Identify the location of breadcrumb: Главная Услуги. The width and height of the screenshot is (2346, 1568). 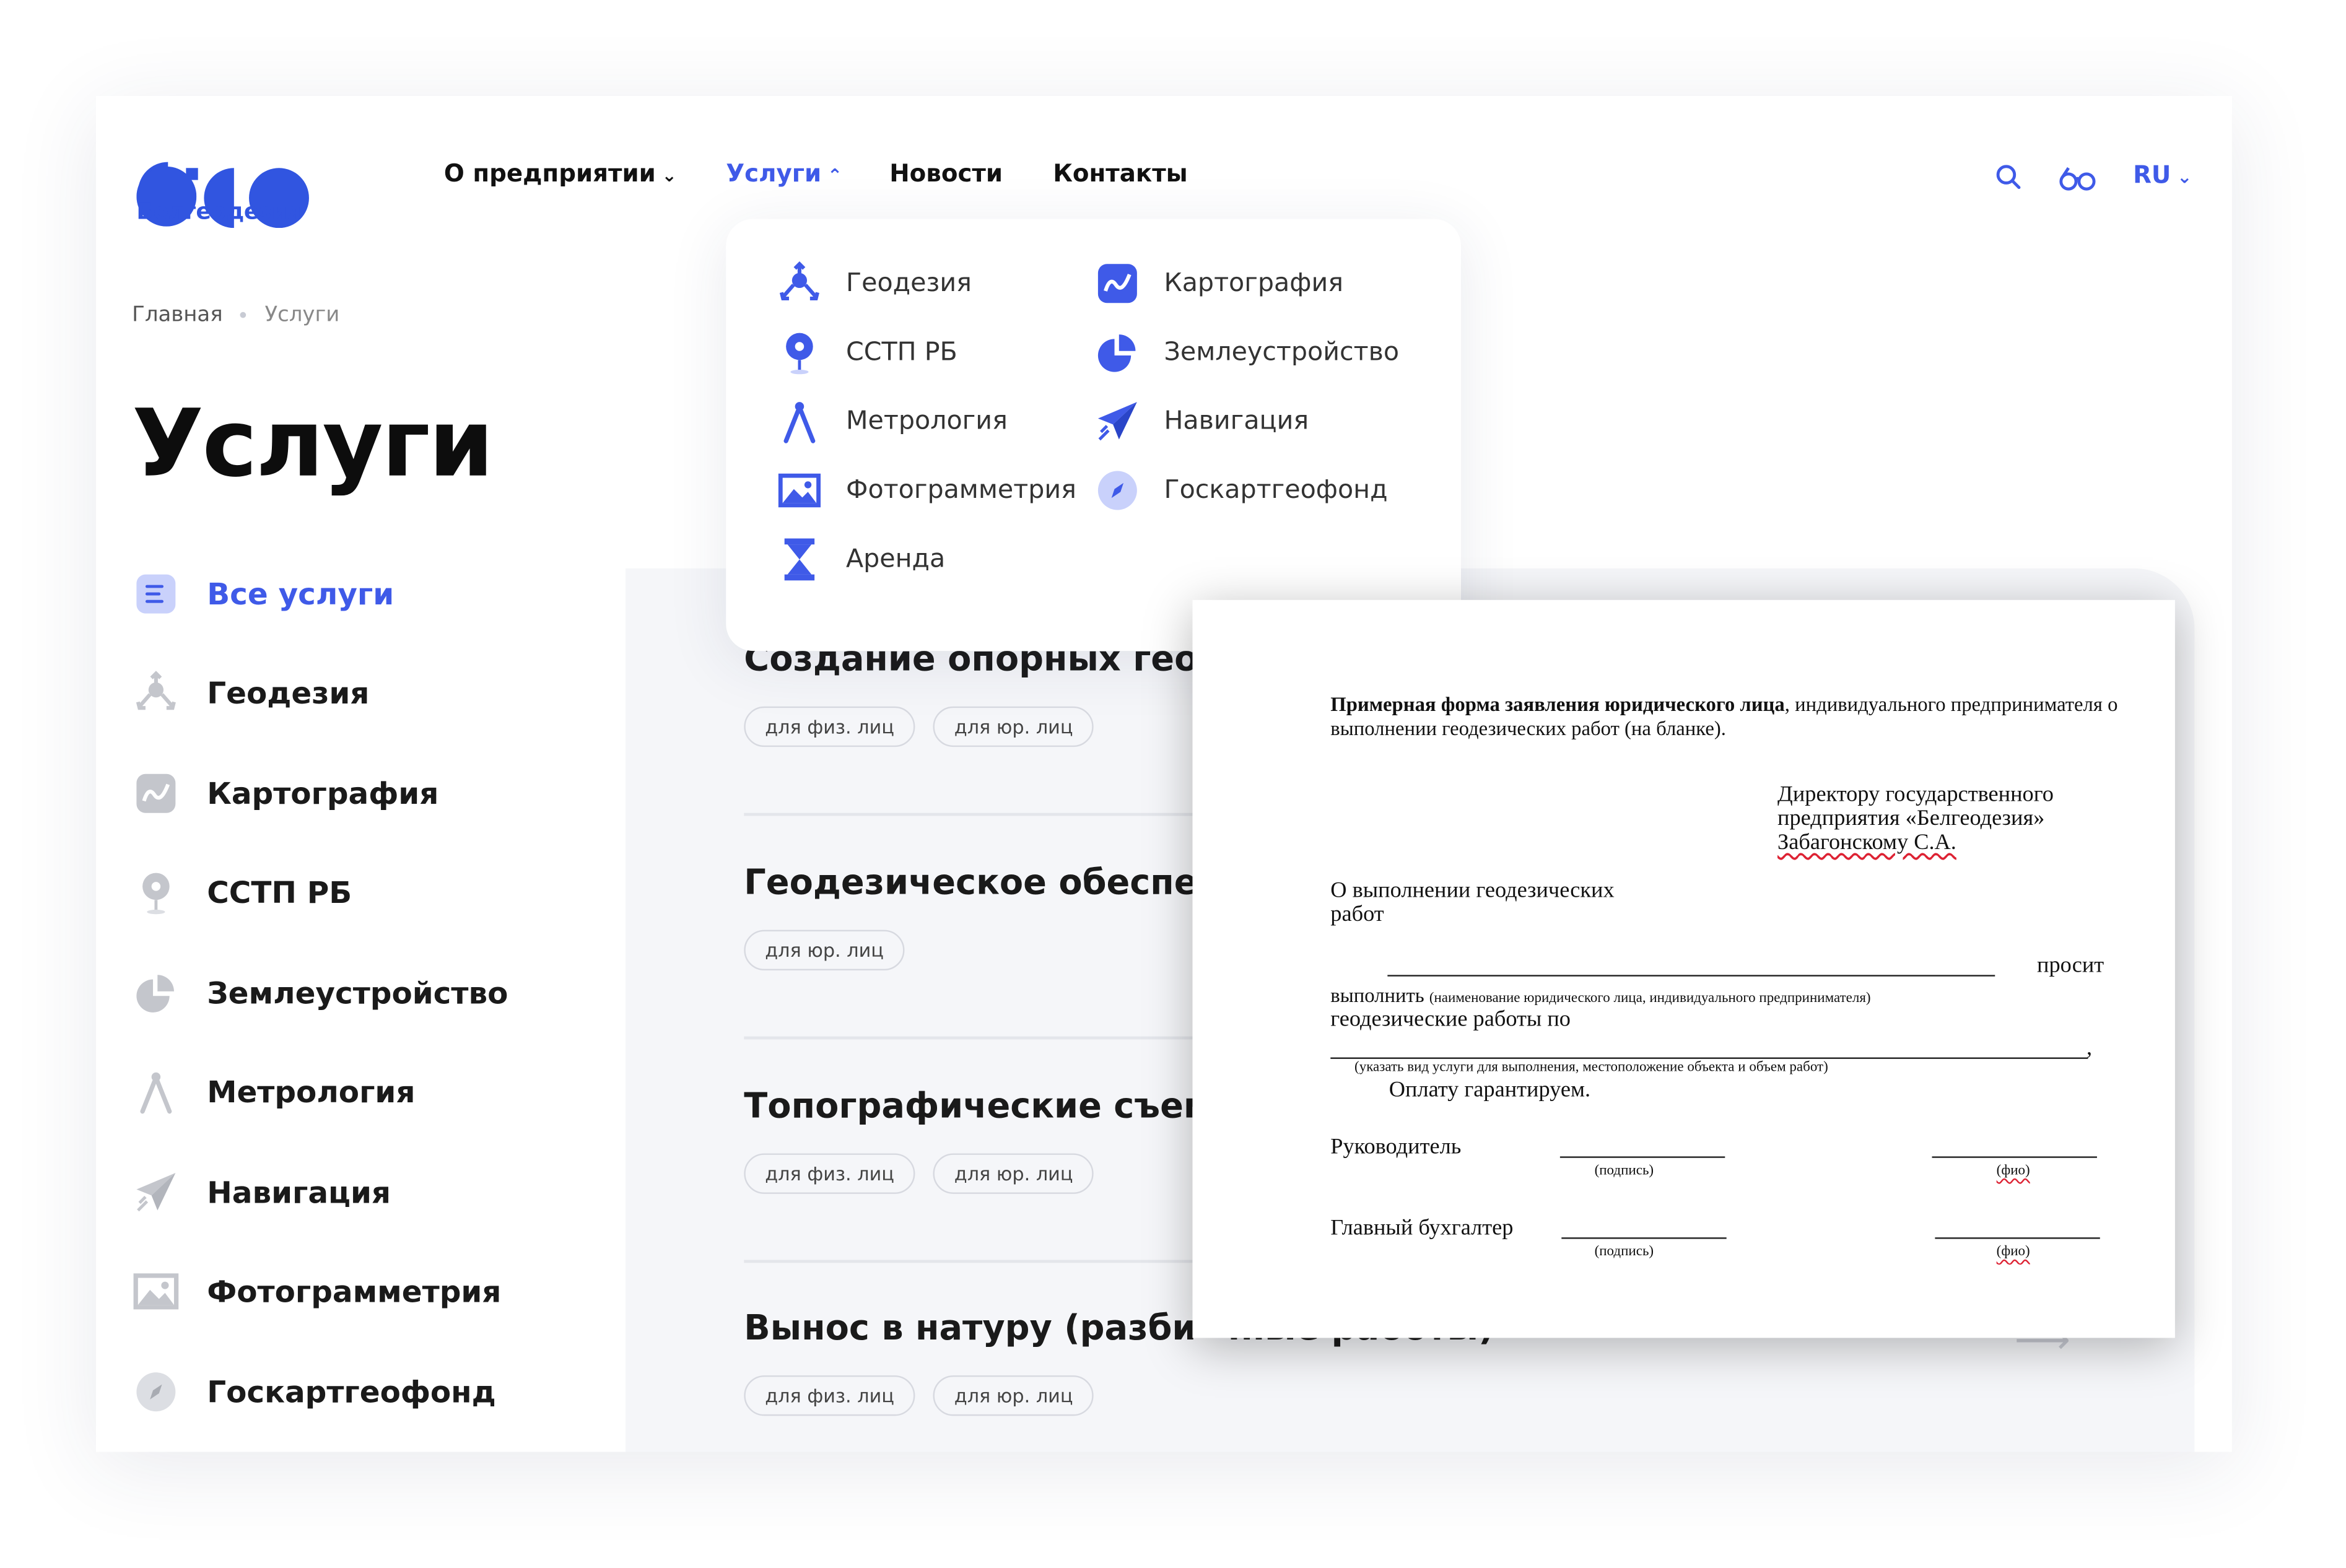
(236, 315).